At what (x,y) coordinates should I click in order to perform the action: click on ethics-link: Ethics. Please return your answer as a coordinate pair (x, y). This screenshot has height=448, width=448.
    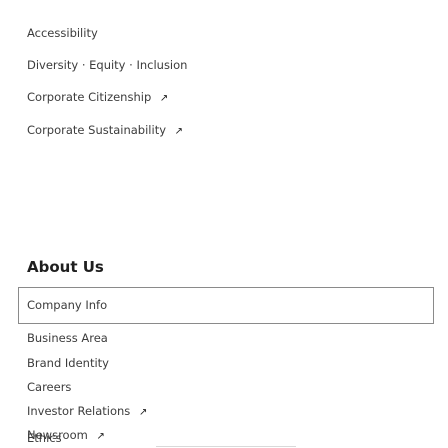
    Looking at the image, I should click on (44, 438).